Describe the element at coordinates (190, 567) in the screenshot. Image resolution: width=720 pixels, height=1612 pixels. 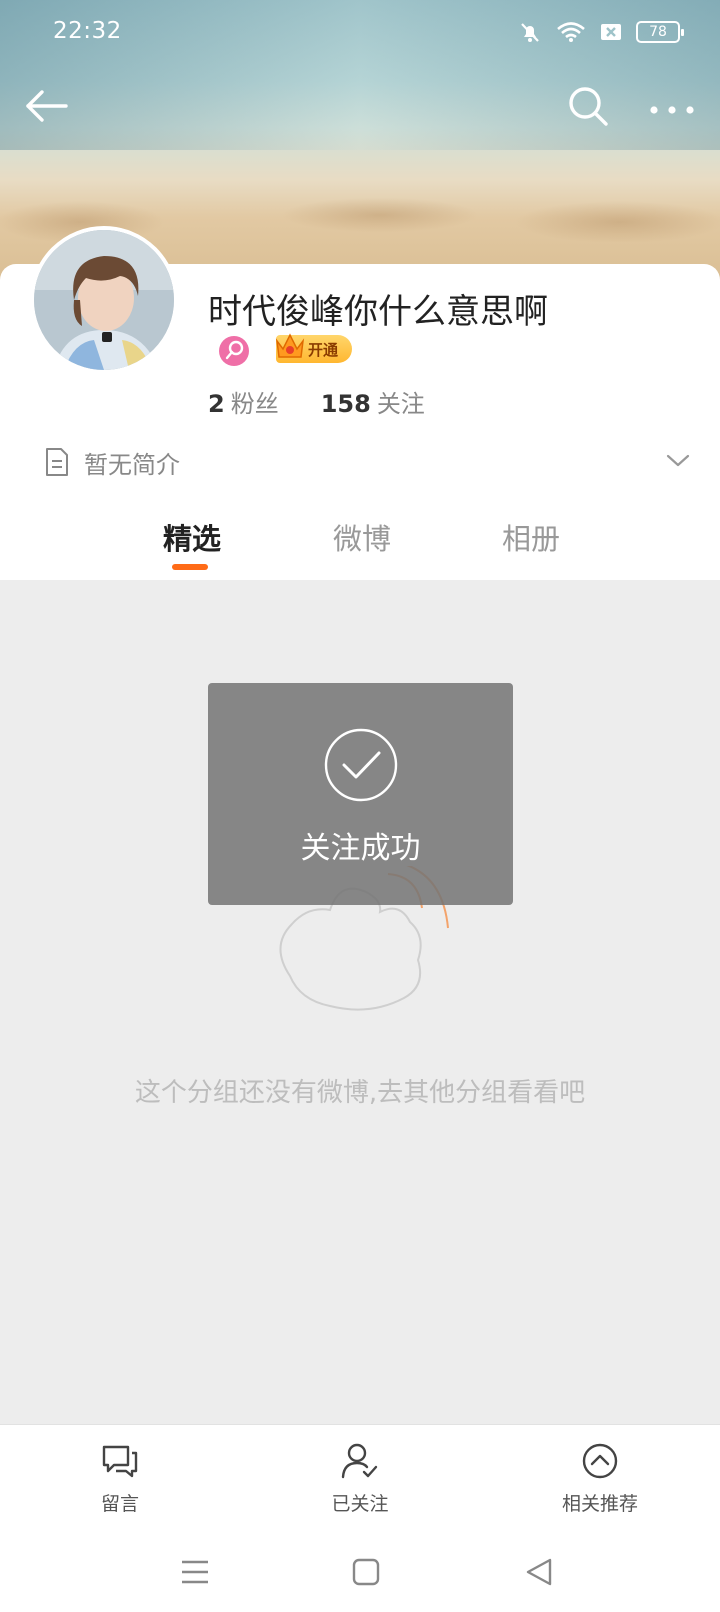
I see `tab-indicator` at that location.